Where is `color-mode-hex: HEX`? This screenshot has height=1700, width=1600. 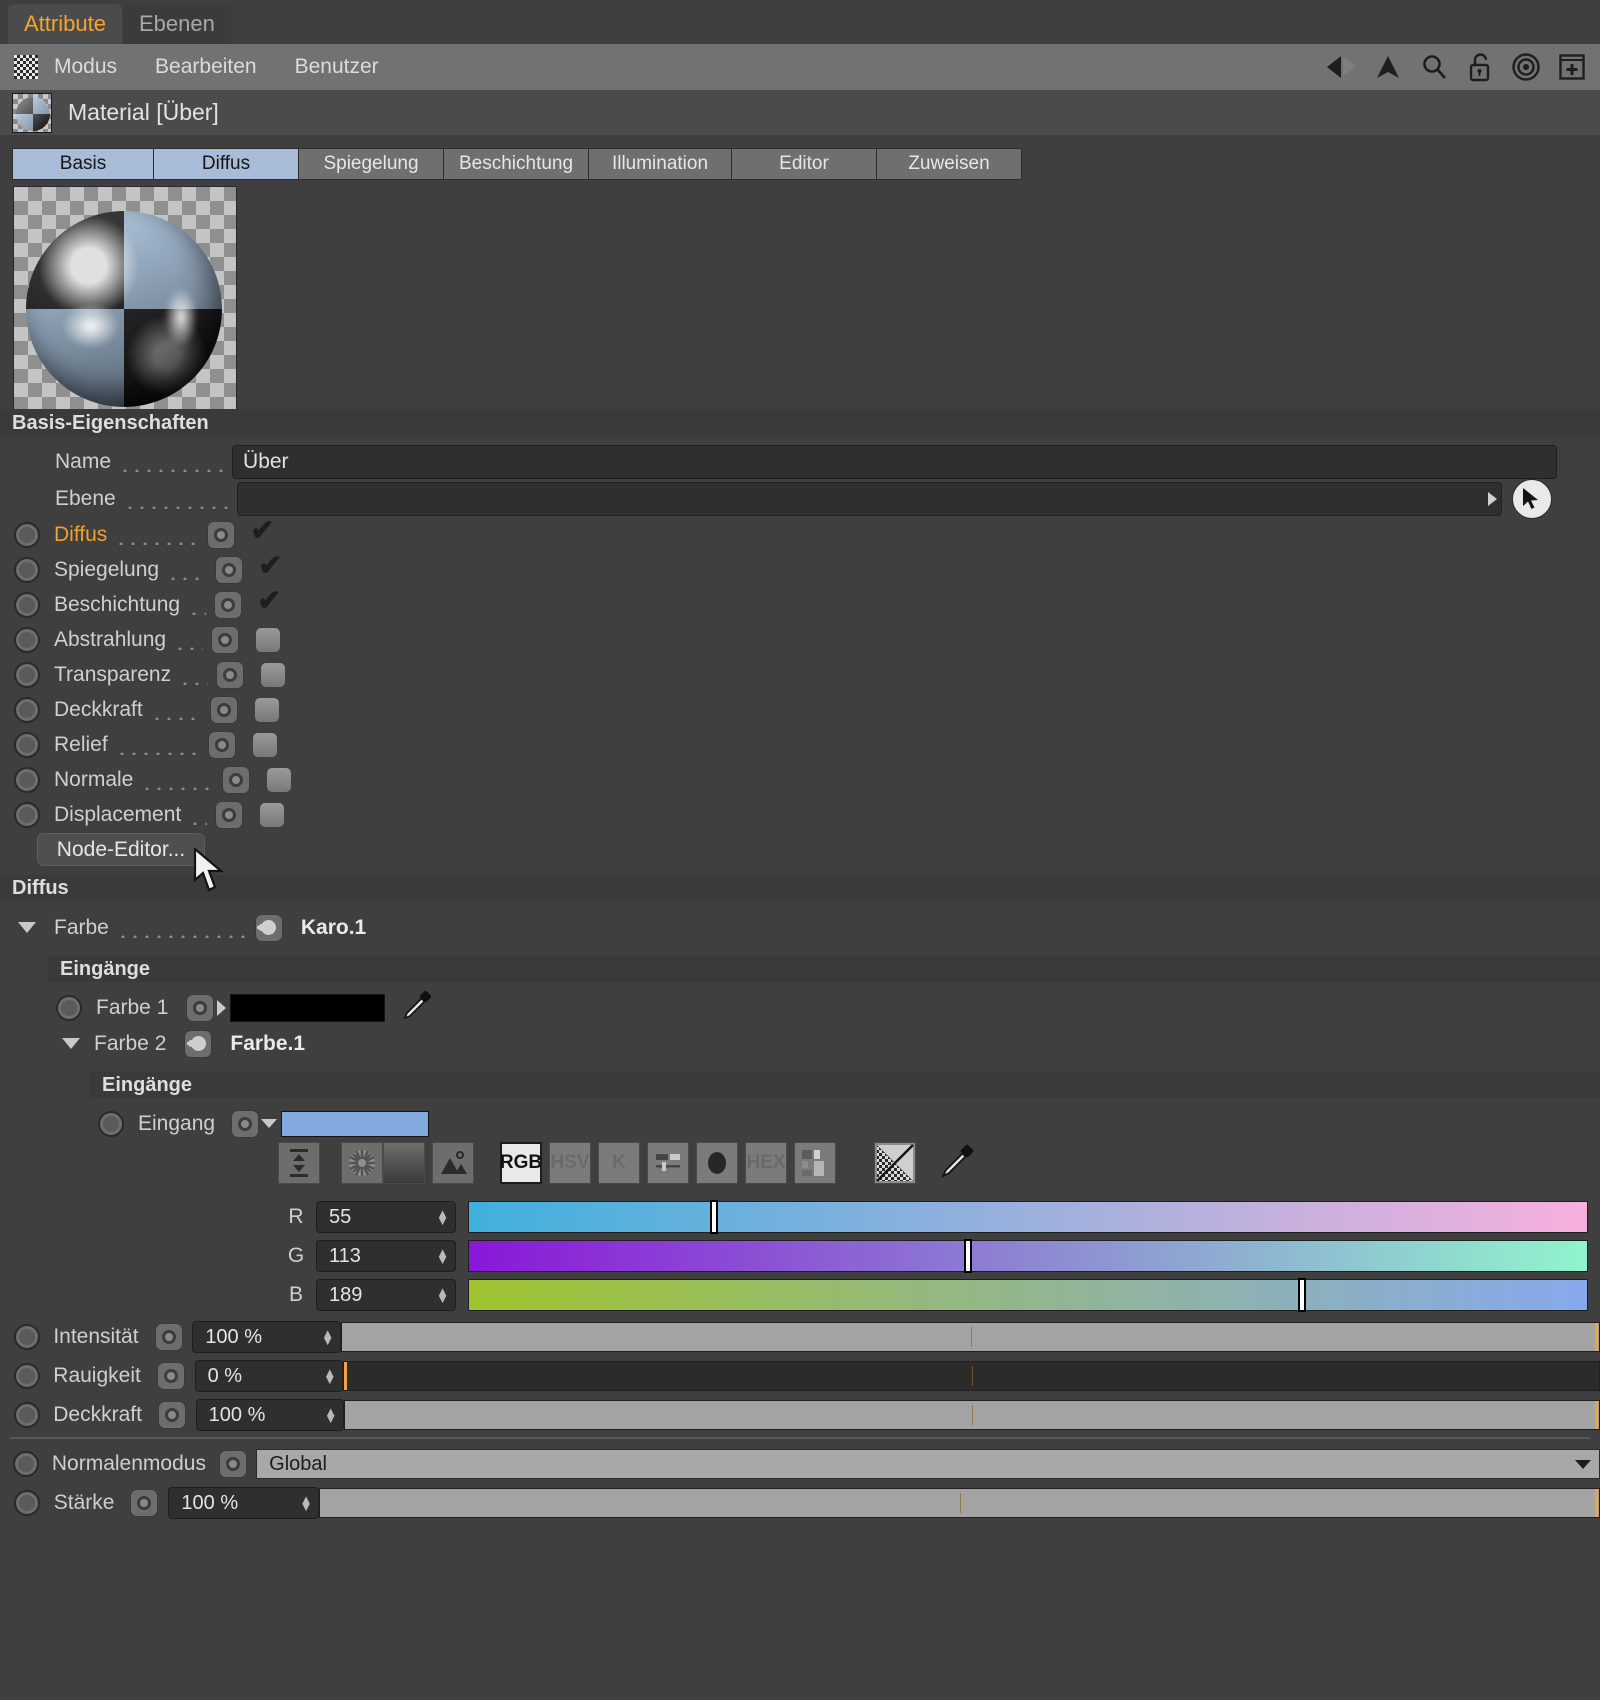
color-mode-hex: HEX is located at coordinates (766, 1163).